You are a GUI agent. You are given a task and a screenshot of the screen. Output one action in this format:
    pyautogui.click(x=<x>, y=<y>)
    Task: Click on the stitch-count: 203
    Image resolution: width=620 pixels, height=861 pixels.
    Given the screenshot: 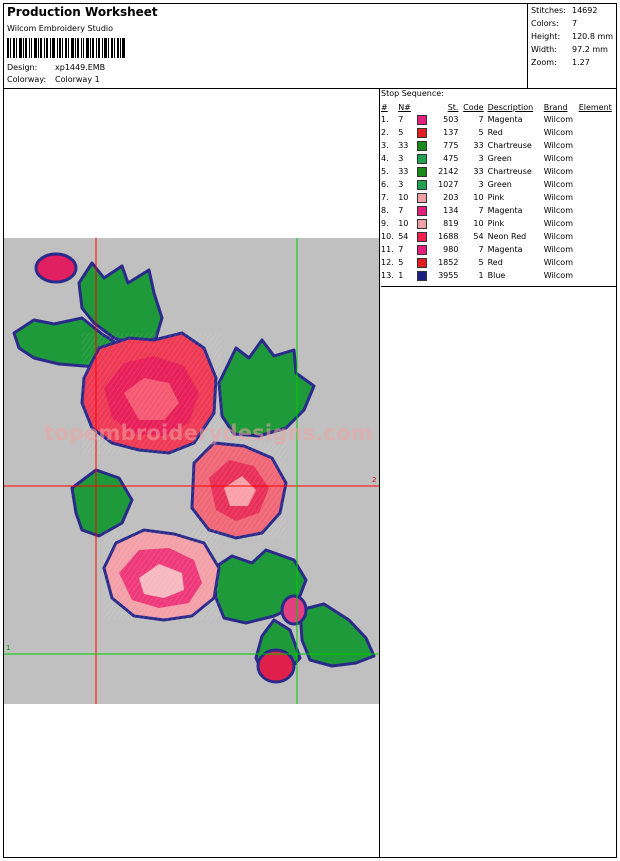 What is the action you would take?
    pyautogui.click(x=451, y=197)
    